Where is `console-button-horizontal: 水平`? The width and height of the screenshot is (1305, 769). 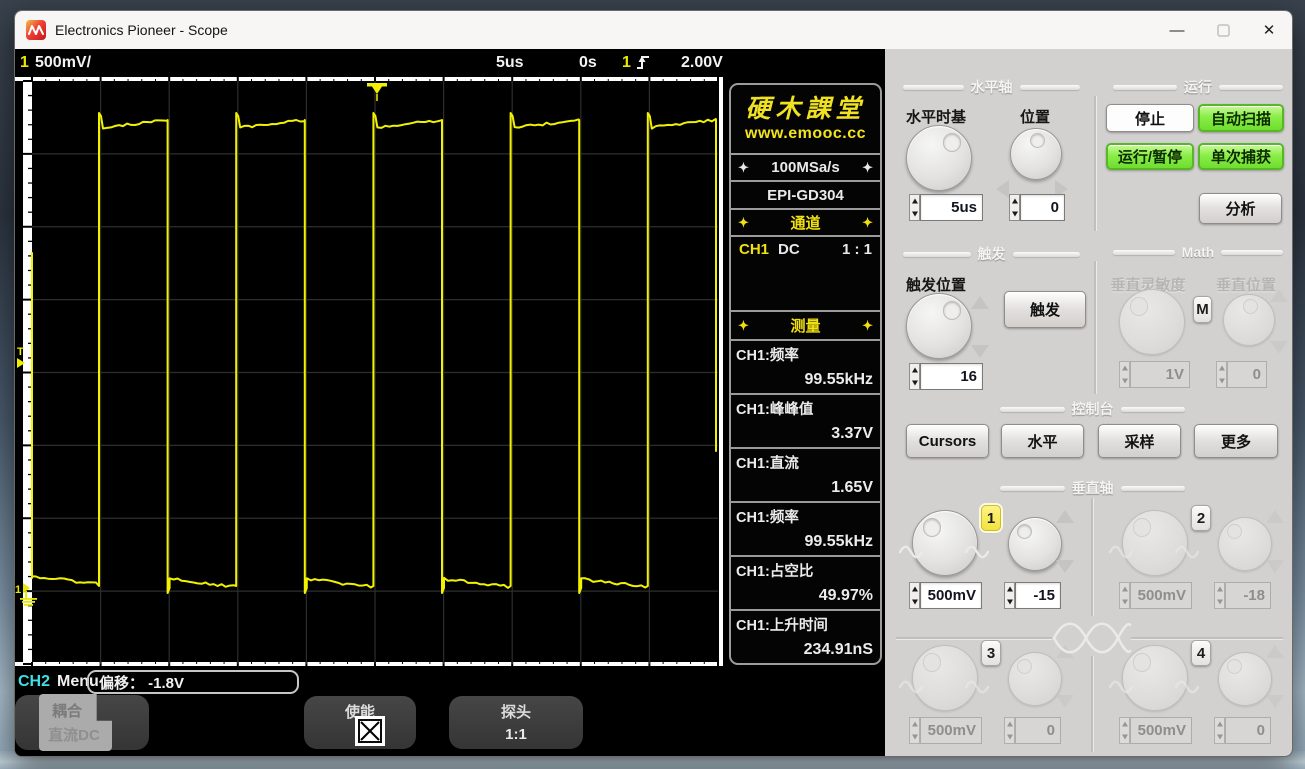
console-button-horizontal: 水平 is located at coordinates (1042, 441).